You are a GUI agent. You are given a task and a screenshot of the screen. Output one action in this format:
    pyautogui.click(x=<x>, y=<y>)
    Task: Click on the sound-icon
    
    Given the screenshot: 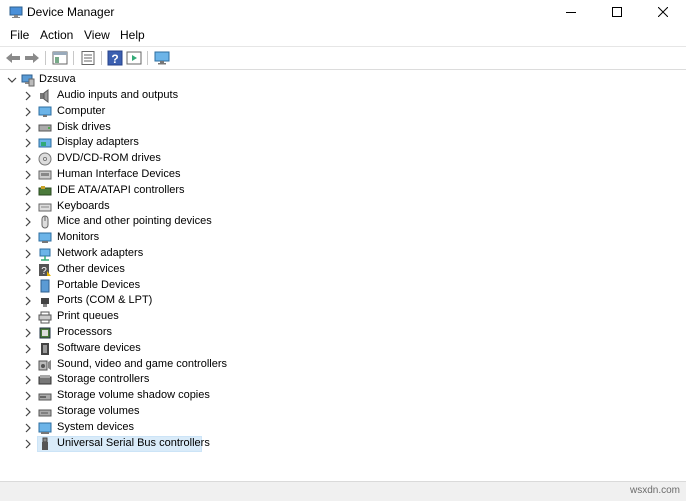 What is the action you would take?
    pyautogui.click(x=44, y=365)
    